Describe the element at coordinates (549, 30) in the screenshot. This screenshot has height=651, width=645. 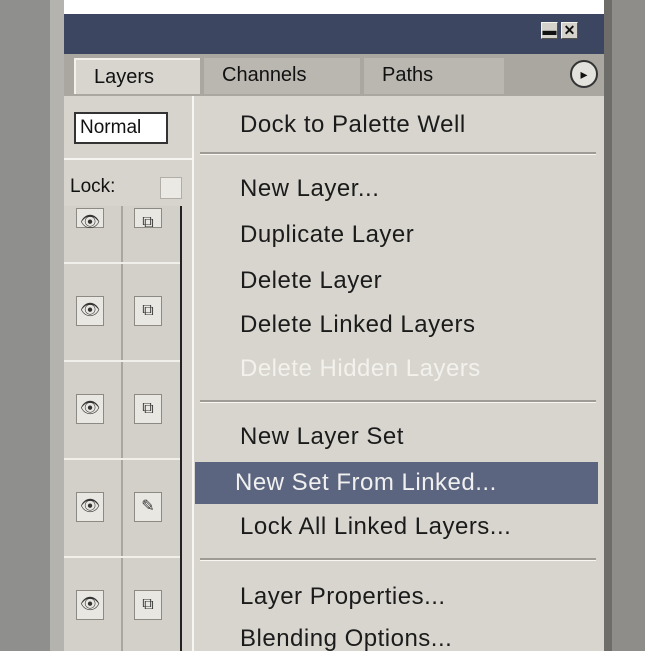
I see `minimize-button: ▬` at that location.